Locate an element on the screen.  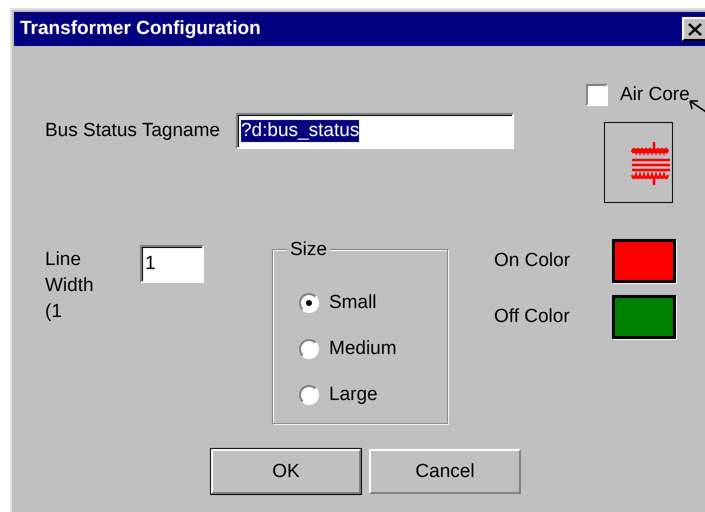
checkbox-label: Air Core is located at coordinates (655, 95).